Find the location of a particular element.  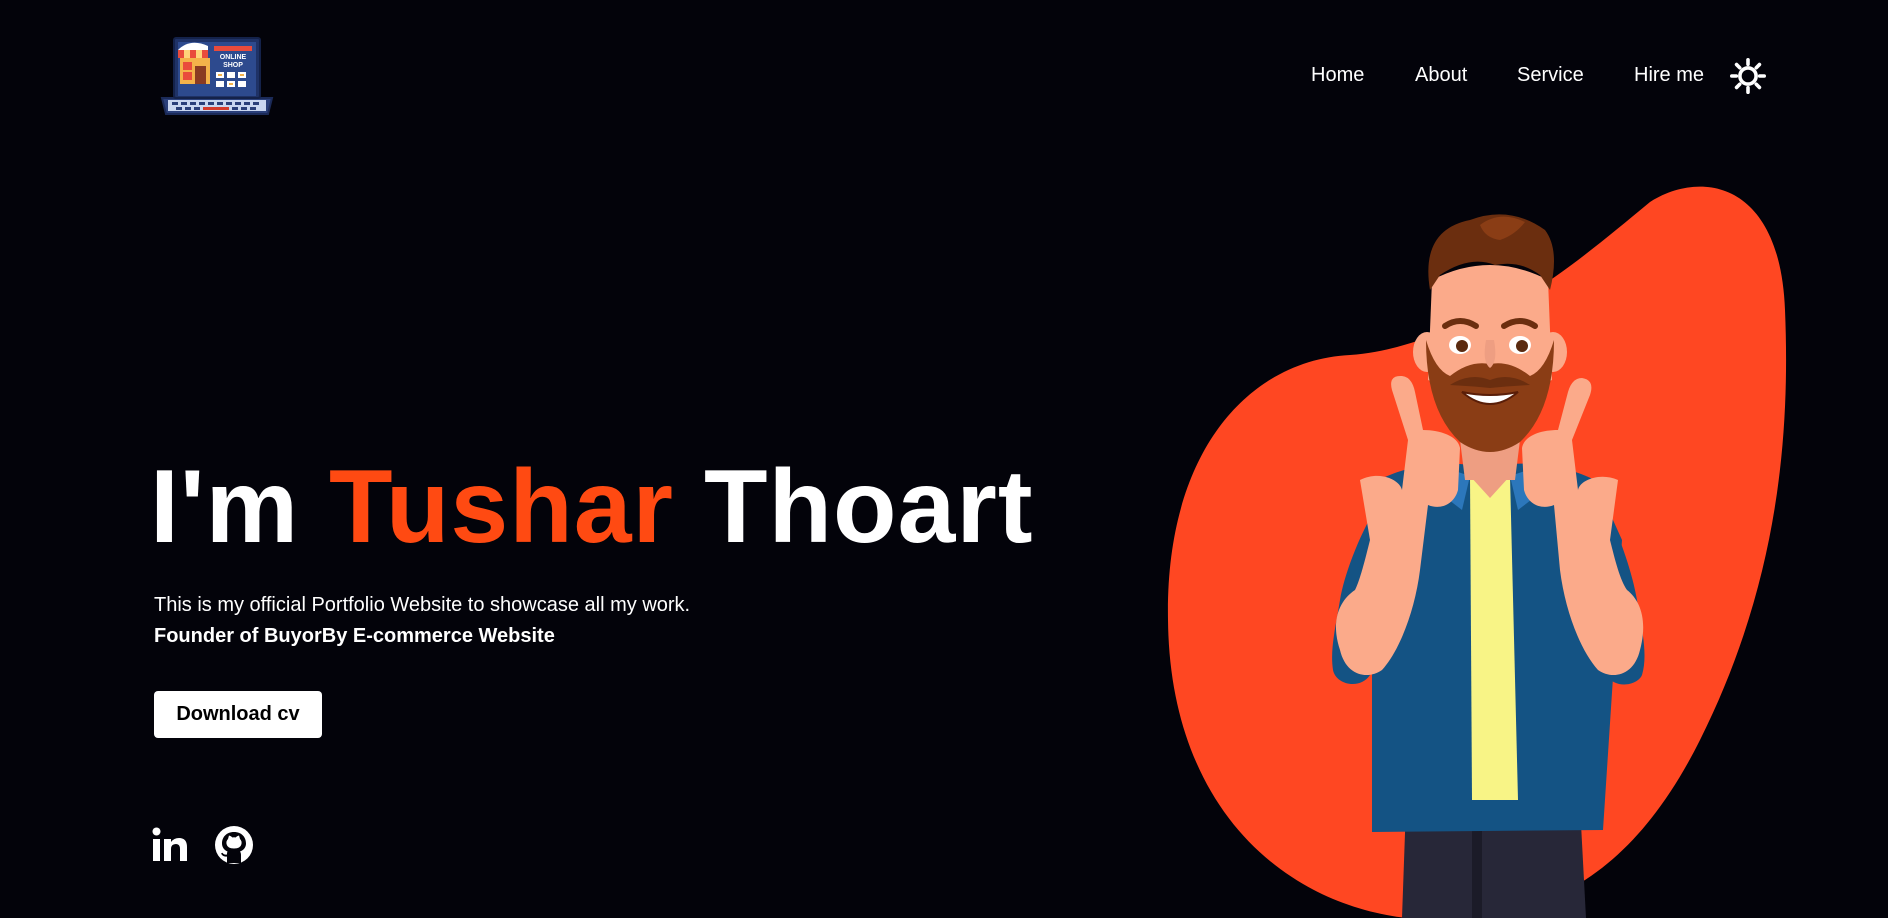

linkedin-link is located at coordinates (170, 845).